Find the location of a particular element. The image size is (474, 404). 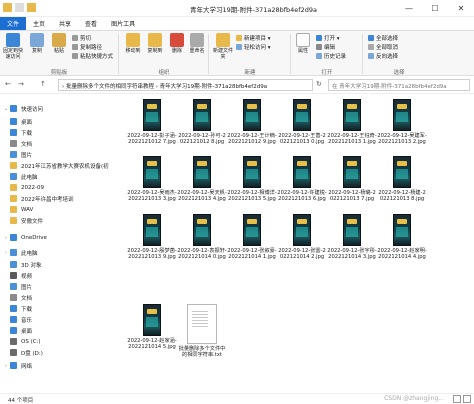

file-item: 2022-09-12-殷梦菡-2022121013 9.jpg is located at coordinates (152, 237).